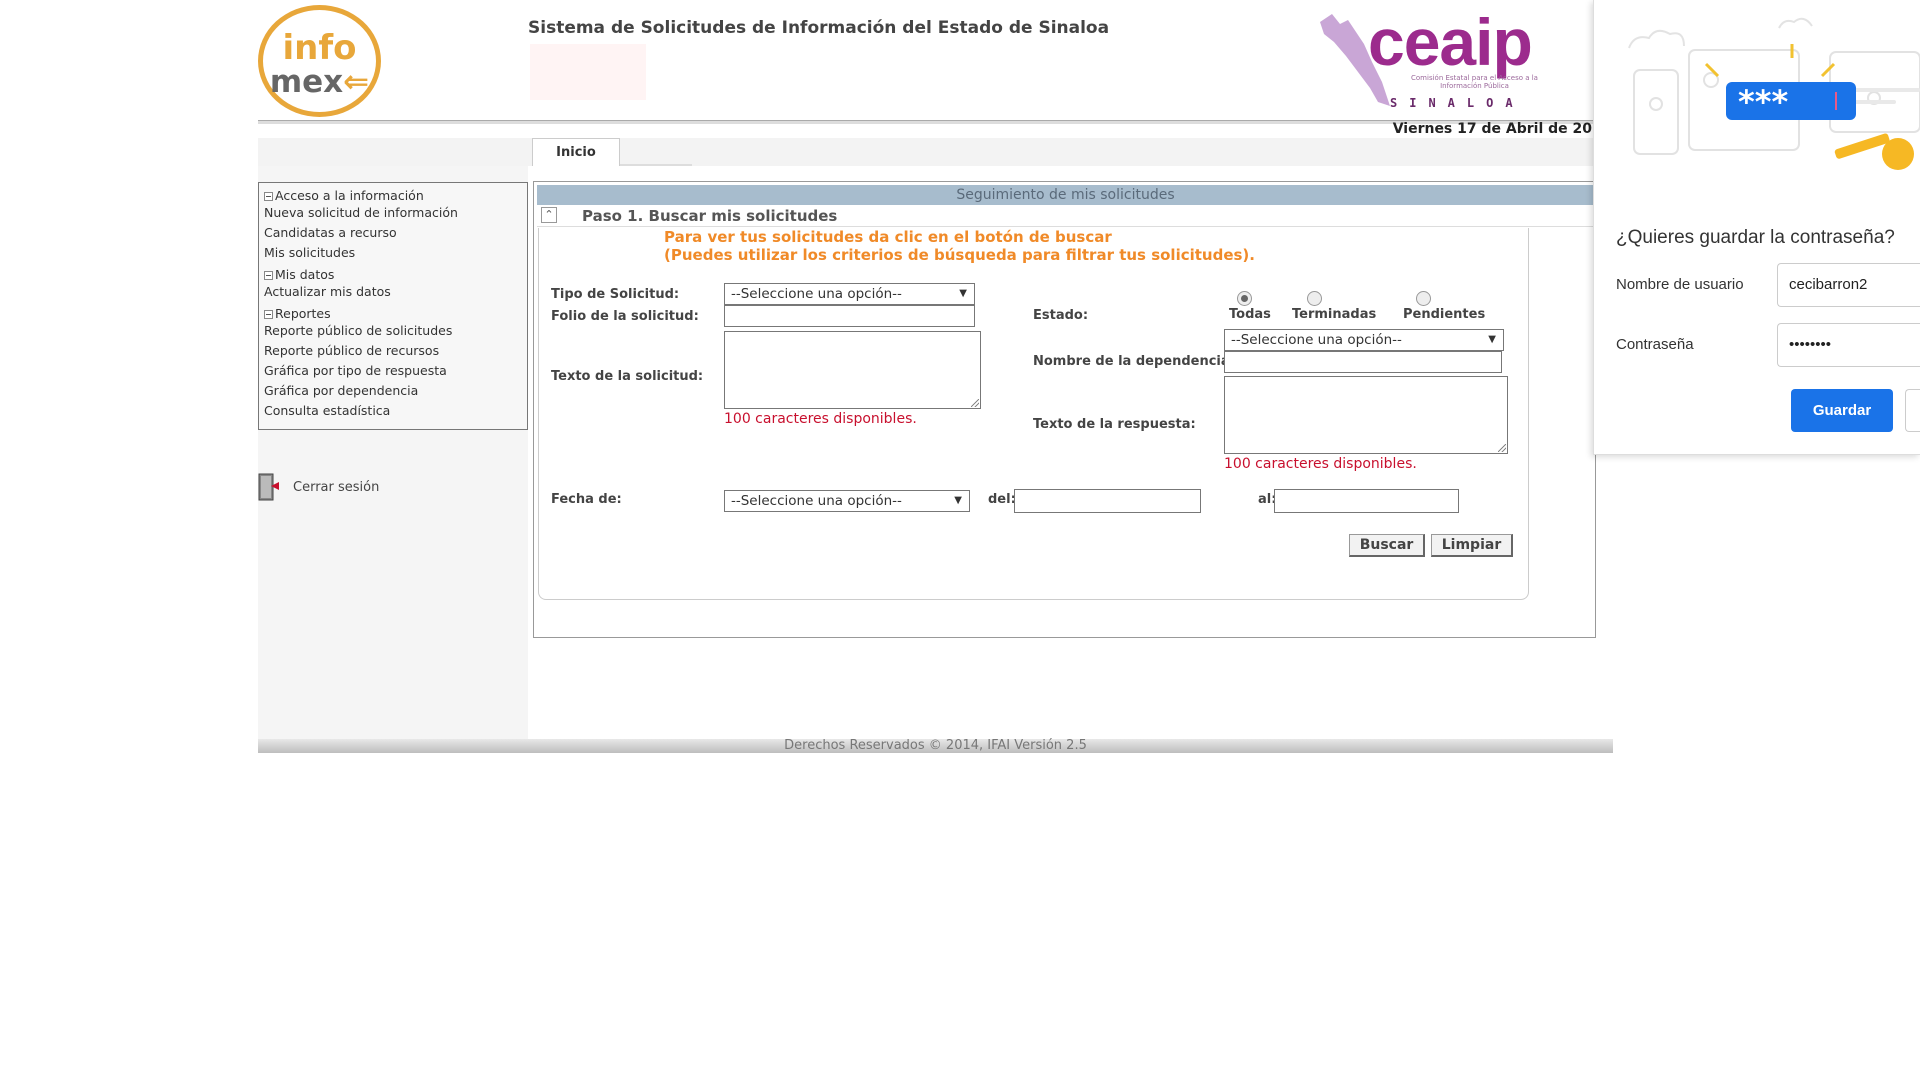 The width and height of the screenshot is (1920, 1080). Describe the element at coordinates (1912, 410) in the screenshot. I see `secondary-dialog-button` at that location.